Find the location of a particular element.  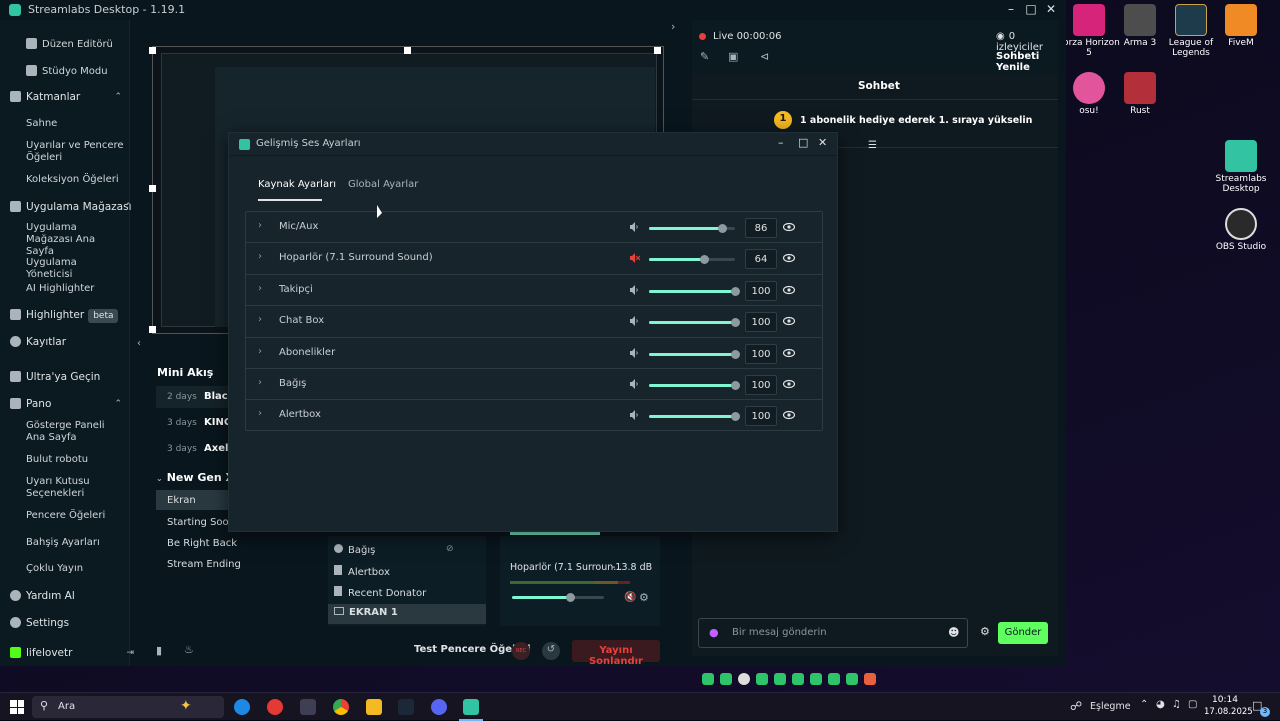

tab-source-settings: Kaynak Ayarları is located at coordinates (297, 184).